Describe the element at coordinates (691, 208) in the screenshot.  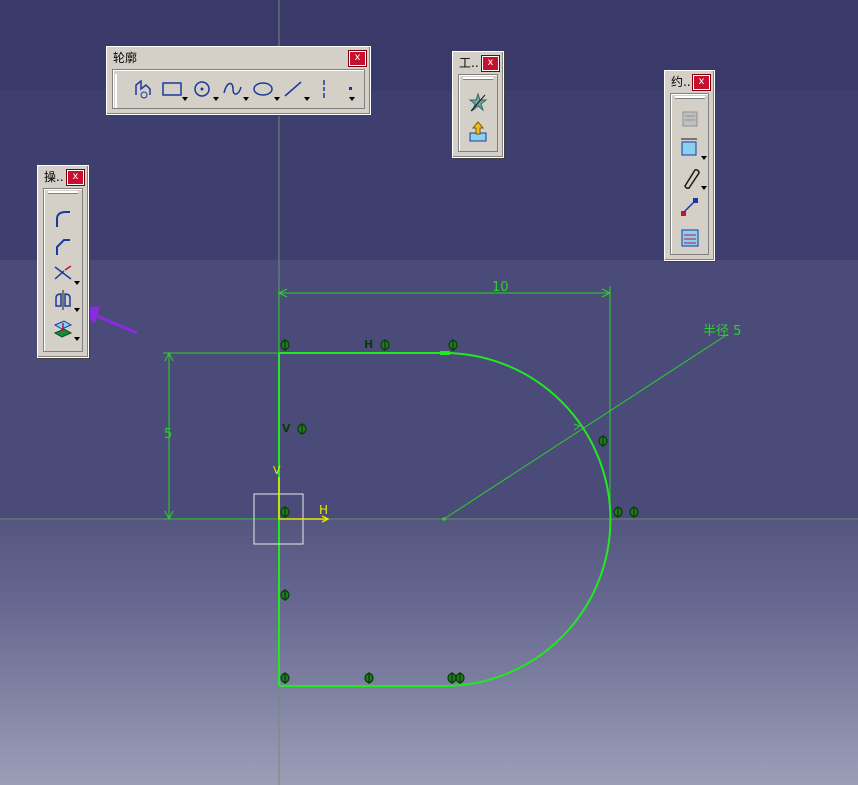
I see `fix-together-icon` at that location.